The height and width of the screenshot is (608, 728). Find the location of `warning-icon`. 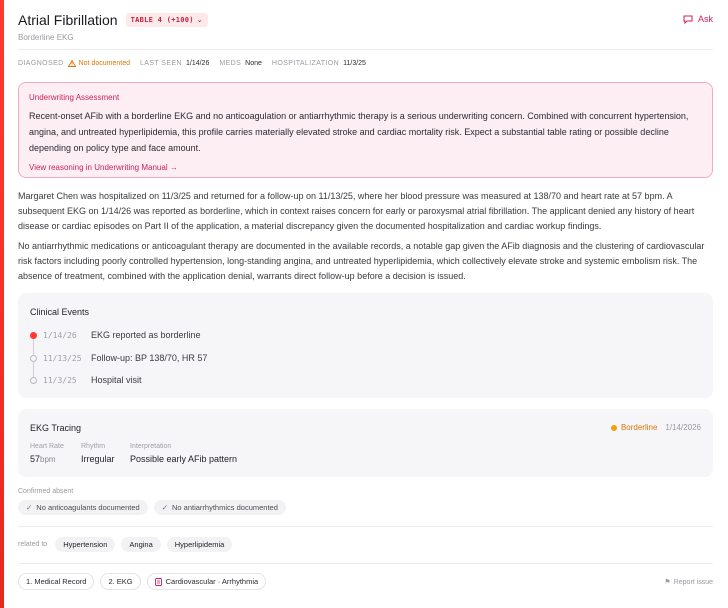

warning-icon is located at coordinates (71, 63).